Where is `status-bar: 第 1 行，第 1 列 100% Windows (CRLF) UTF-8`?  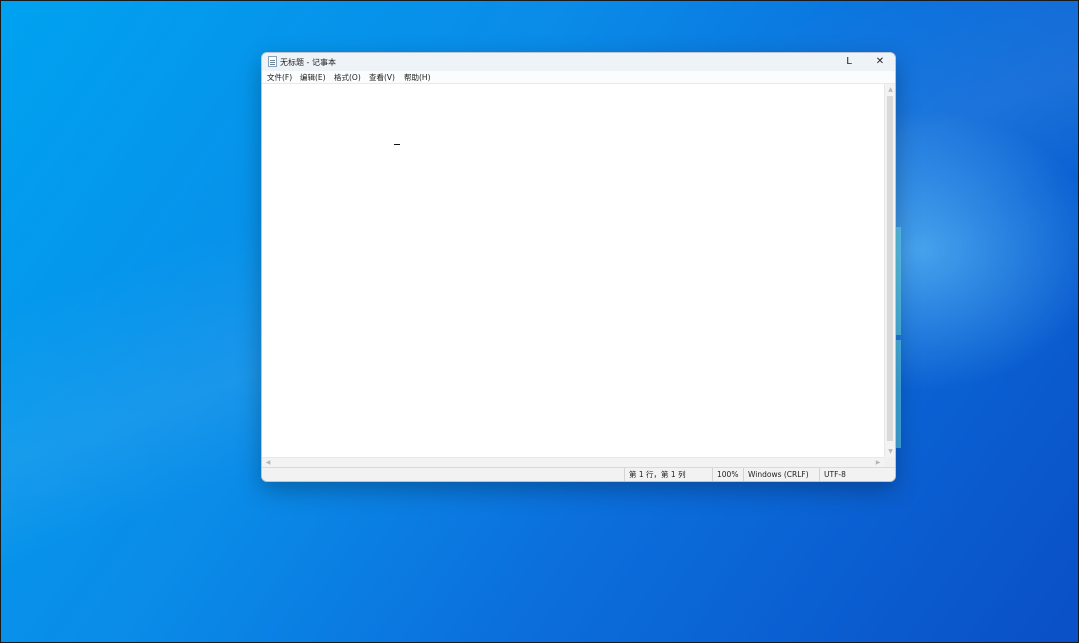
status-bar: 第 1 行，第 1 列 100% Windows (CRLF) UTF-8 is located at coordinates (578, 474).